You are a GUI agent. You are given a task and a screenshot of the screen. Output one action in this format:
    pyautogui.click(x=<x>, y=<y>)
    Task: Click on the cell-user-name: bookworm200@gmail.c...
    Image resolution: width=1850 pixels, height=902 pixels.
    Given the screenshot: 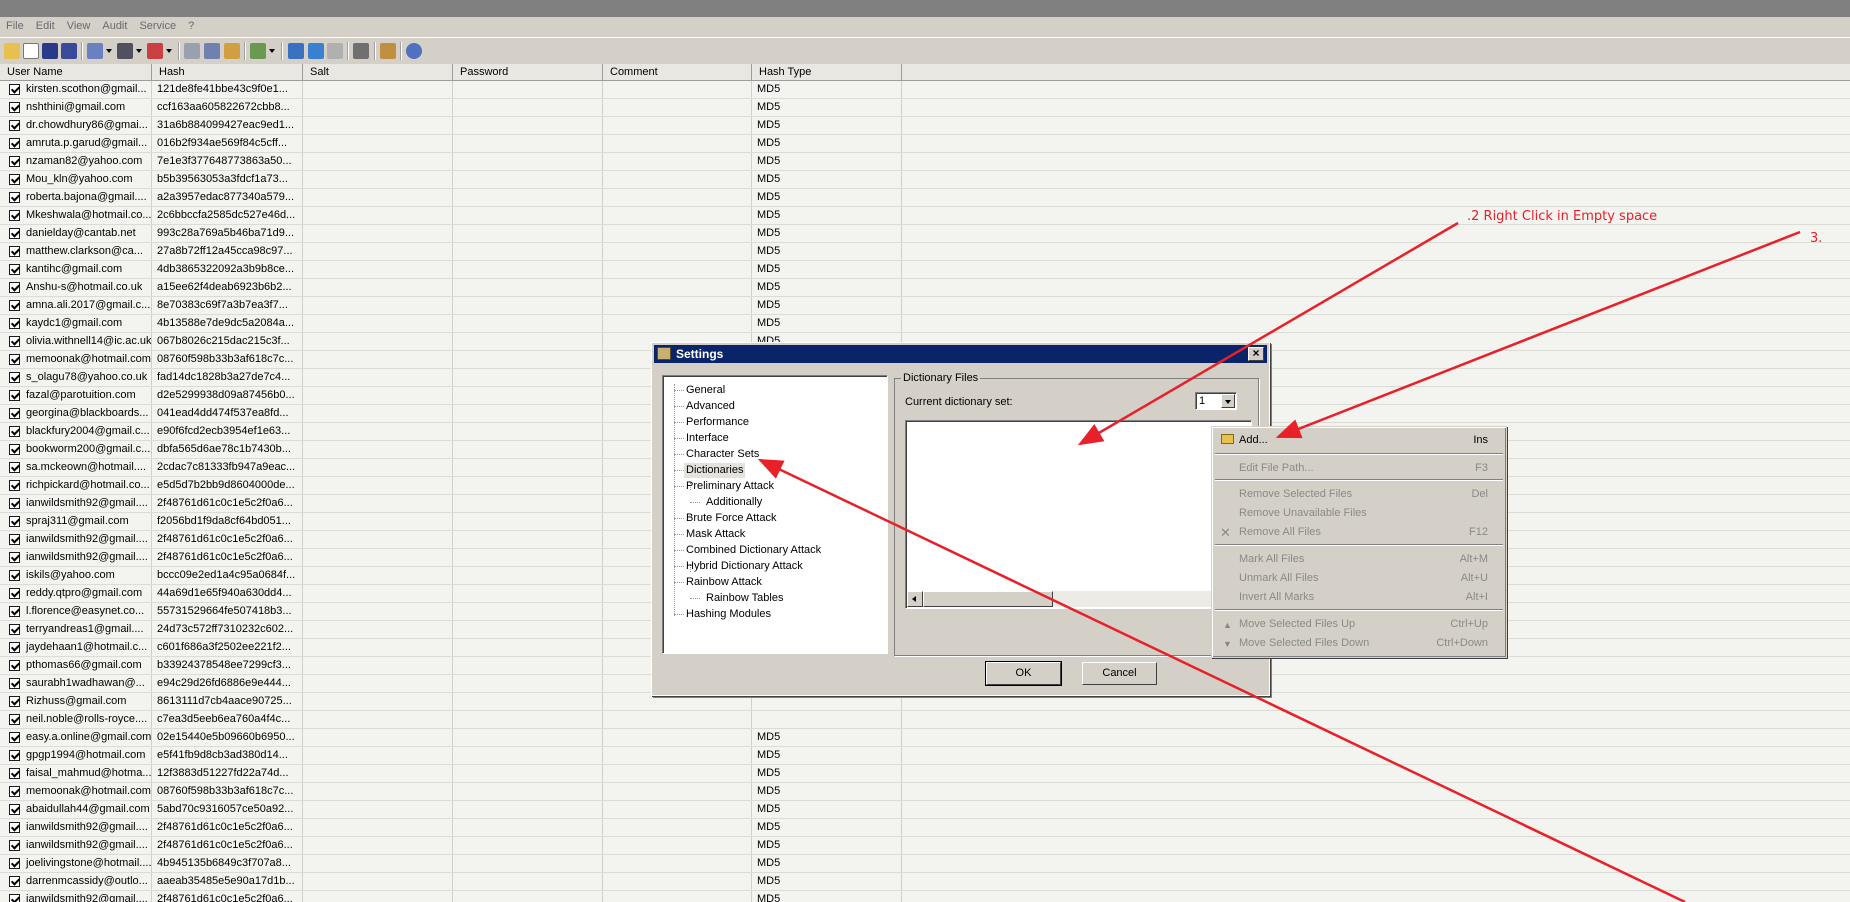 What is the action you would take?
    pyautogui.click(x=87, y=449)
    